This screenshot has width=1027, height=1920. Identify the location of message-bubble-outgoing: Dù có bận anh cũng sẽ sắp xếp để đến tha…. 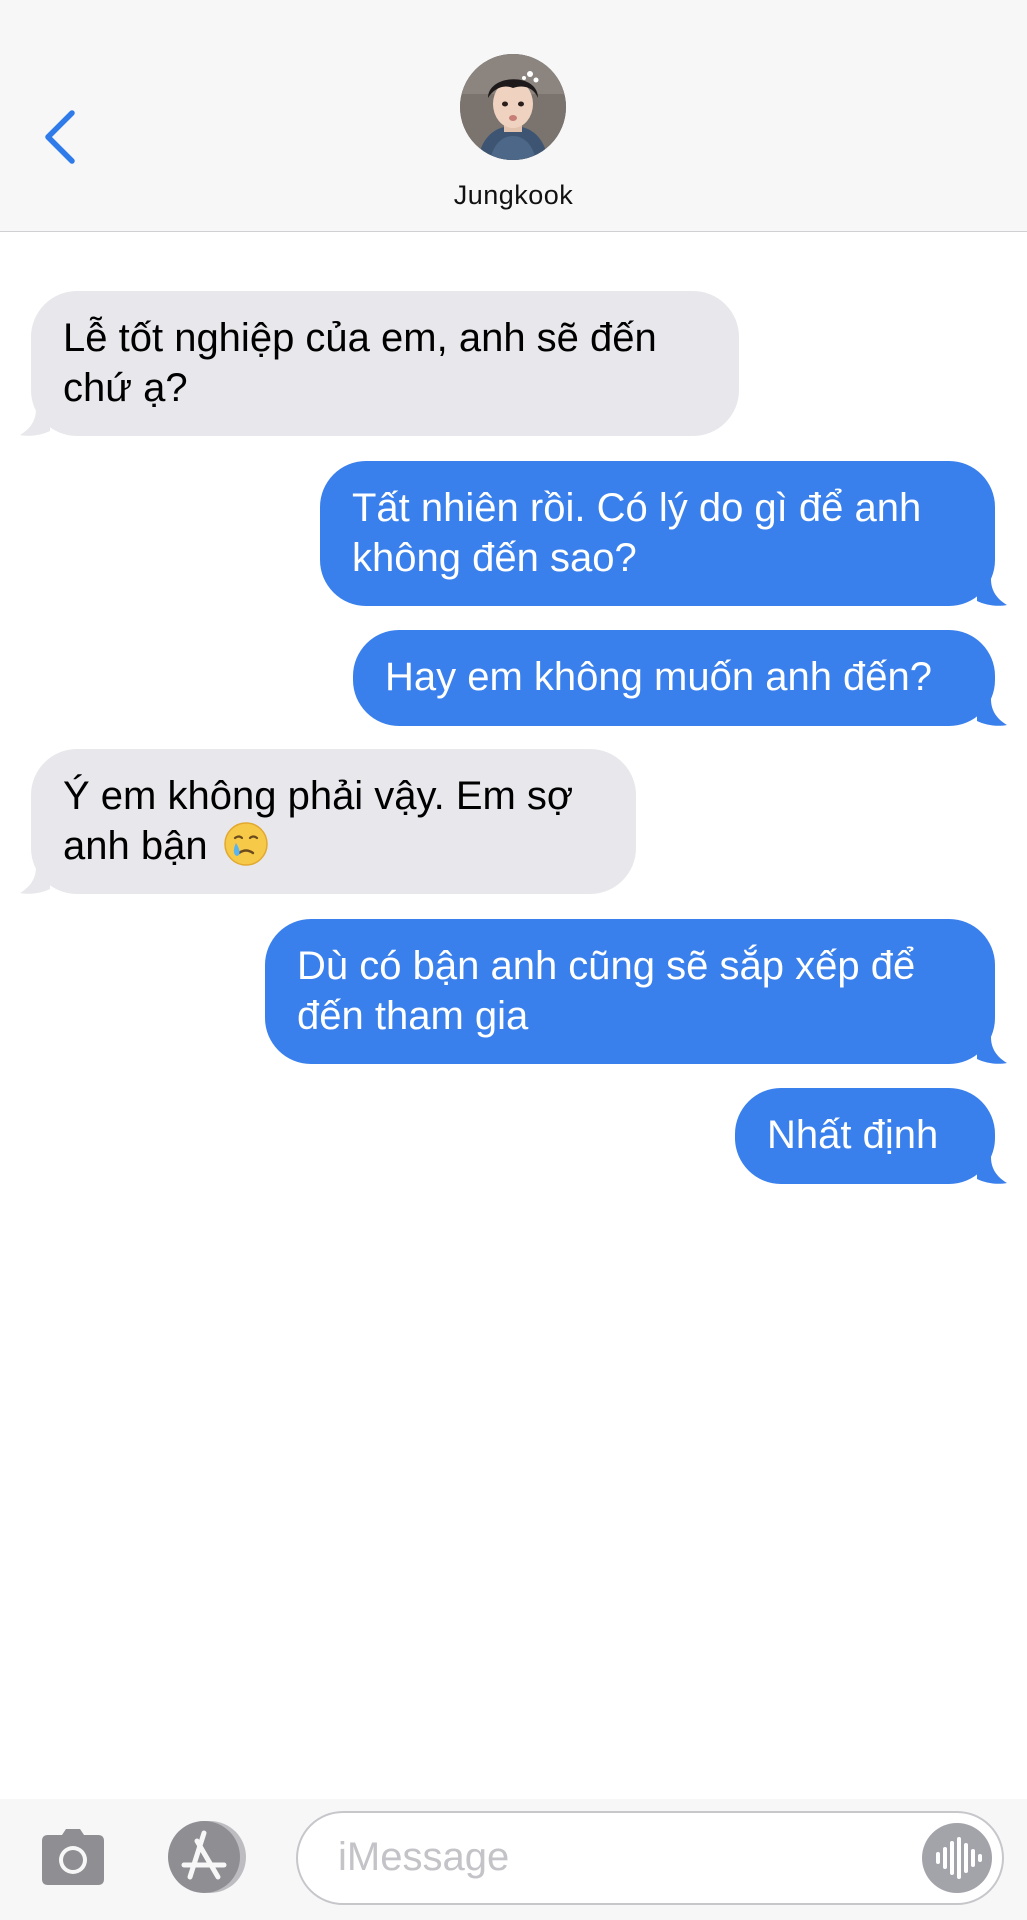
(630, 991).